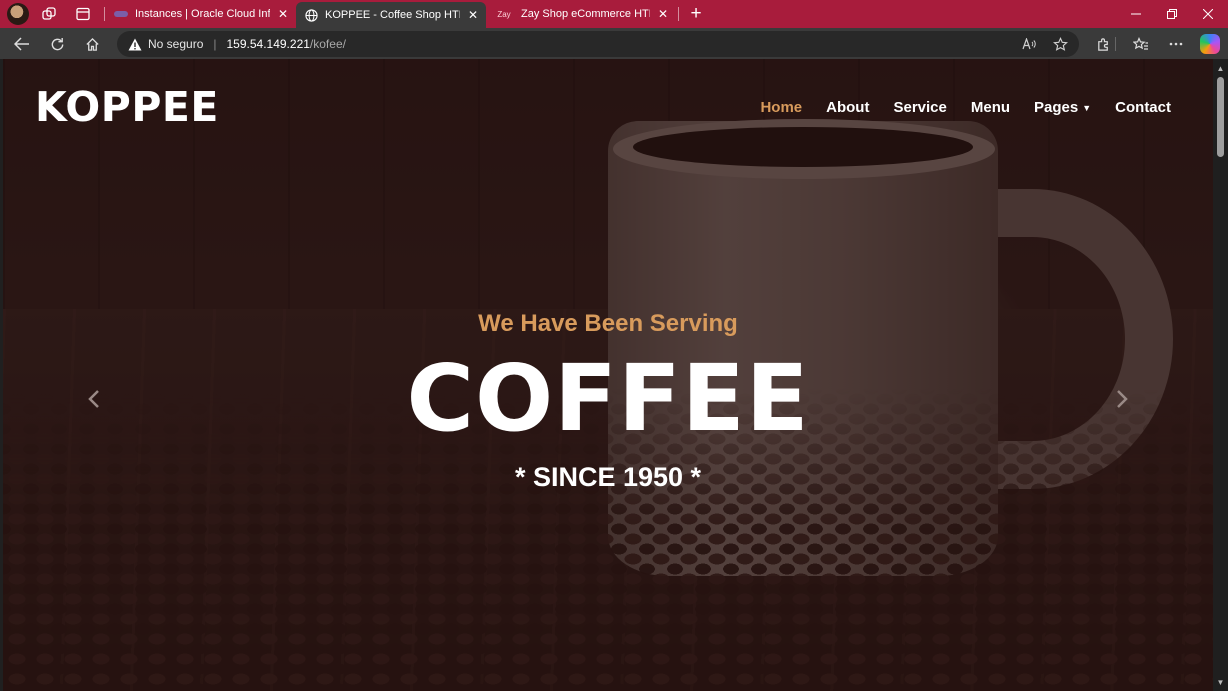 The image size is (1228, 691). Describe the element at coordinates (847, 107) in the screenshot. I see `nav-about: About` at that location.